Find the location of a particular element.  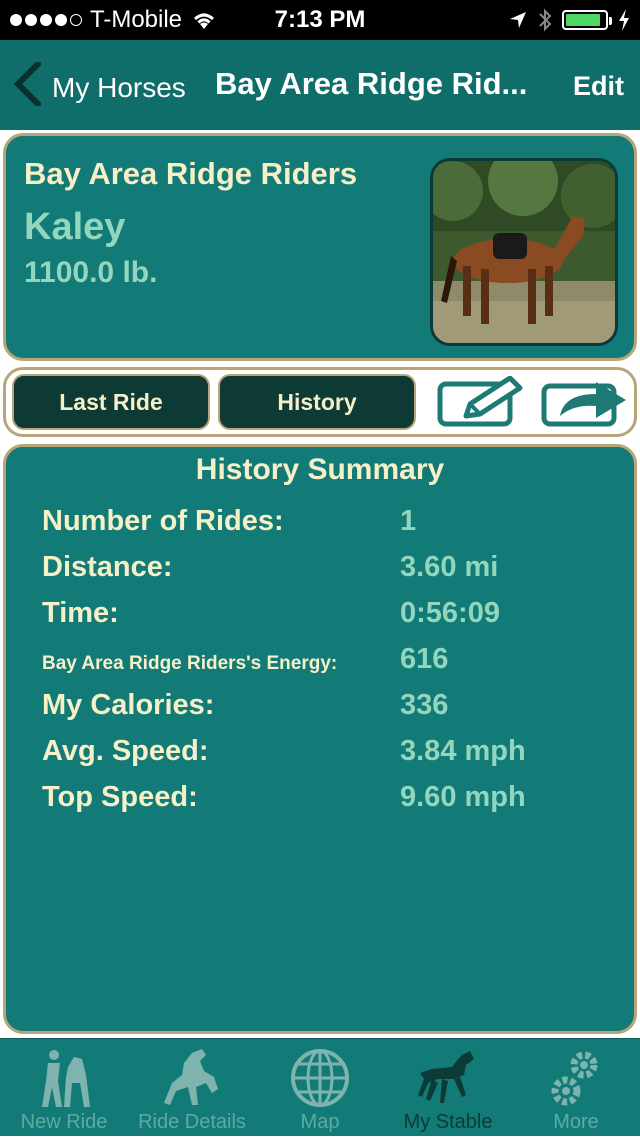

stat-value: 9.60 mph is located at coordinates (463, 797).